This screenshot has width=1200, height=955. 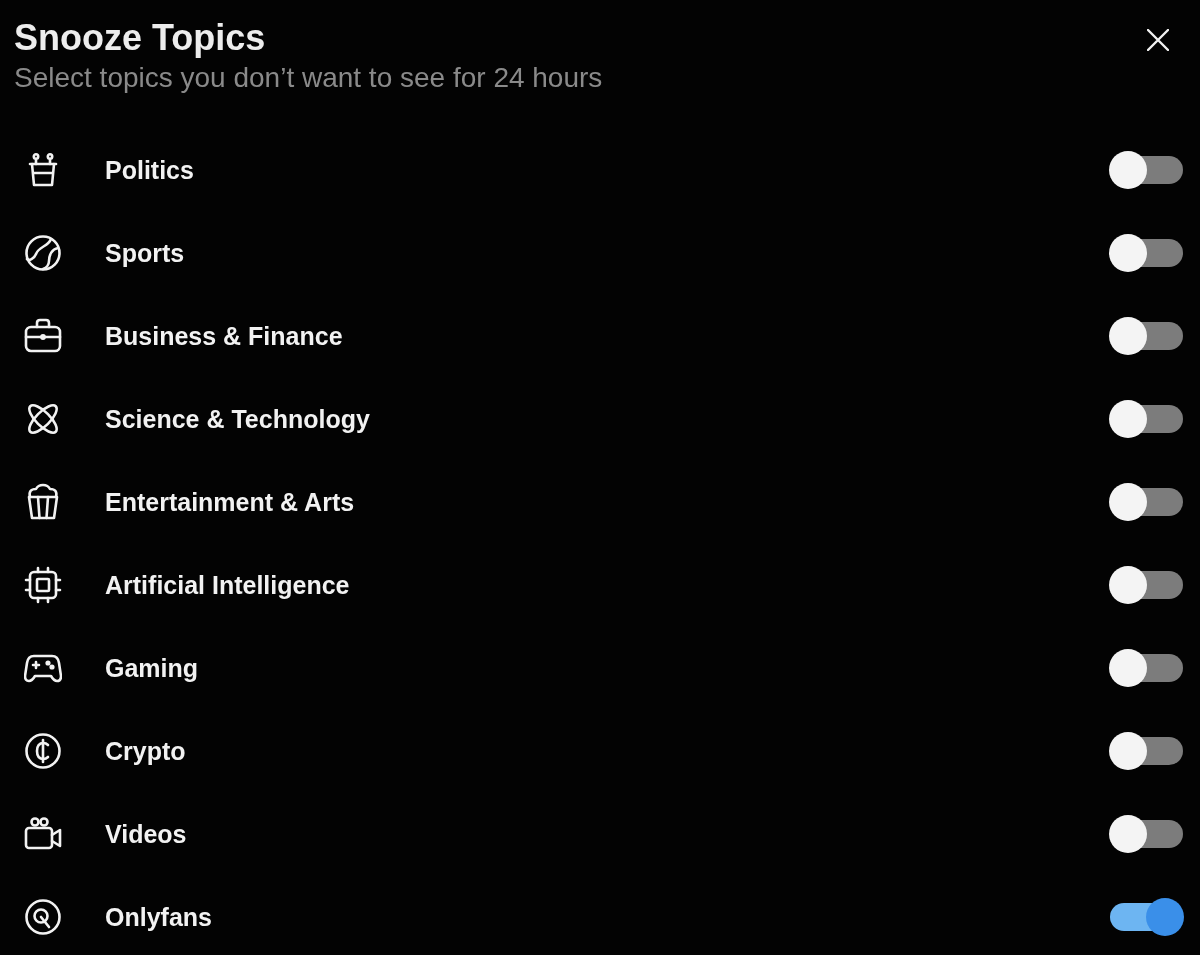 I want to click on topic-label: Business & Finance, so click(x=224, y=336).